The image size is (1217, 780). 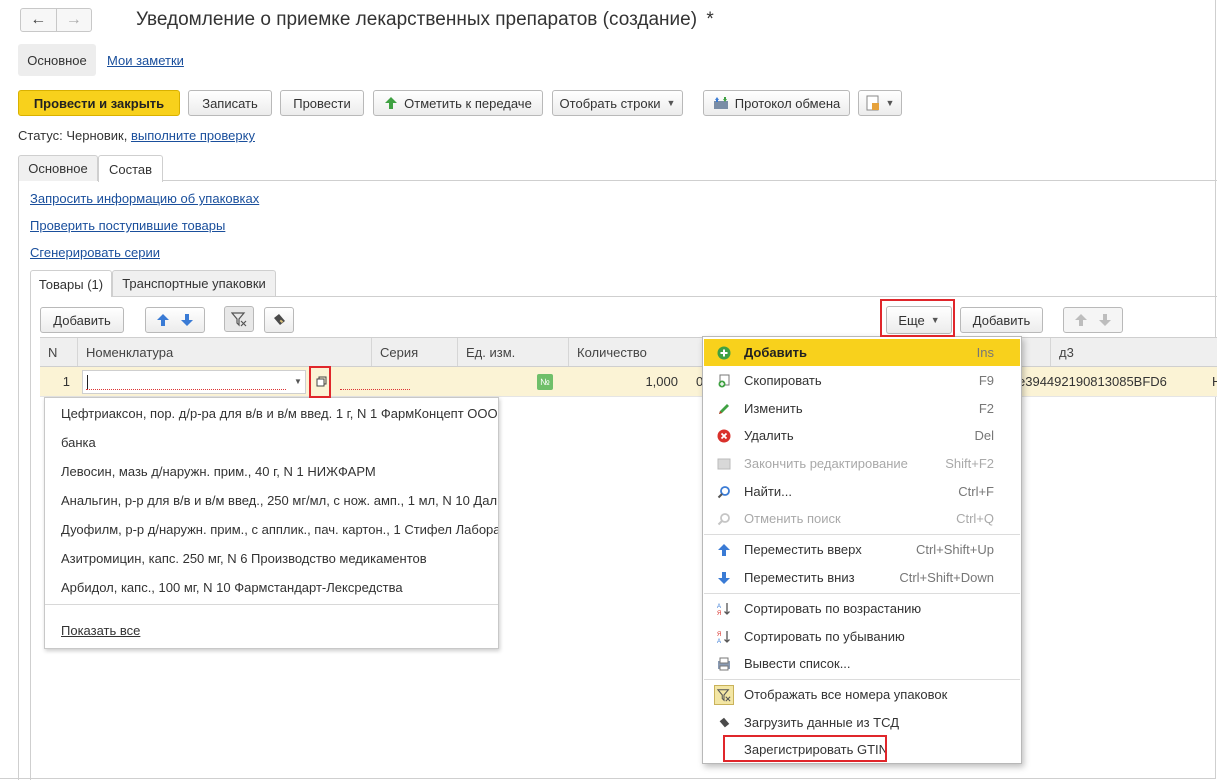 I want to click on nav-buttons: ← →, so click(x=56, y=20).